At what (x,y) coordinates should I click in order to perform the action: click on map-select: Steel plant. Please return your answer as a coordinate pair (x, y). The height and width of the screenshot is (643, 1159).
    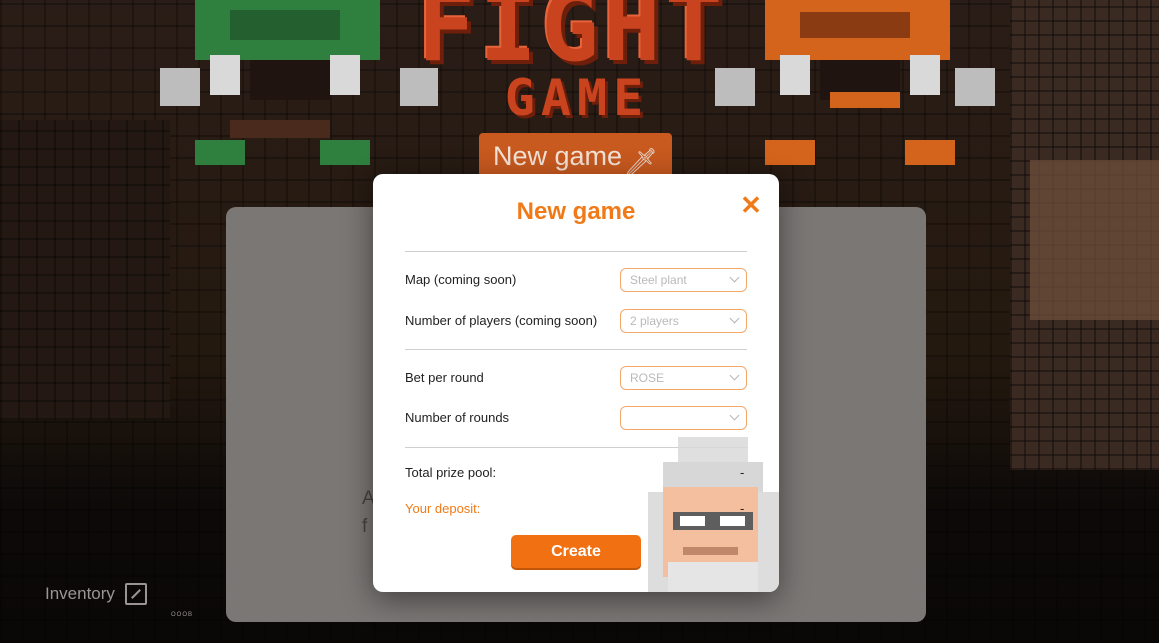
    Looking at the image, I should click on (683, 280).